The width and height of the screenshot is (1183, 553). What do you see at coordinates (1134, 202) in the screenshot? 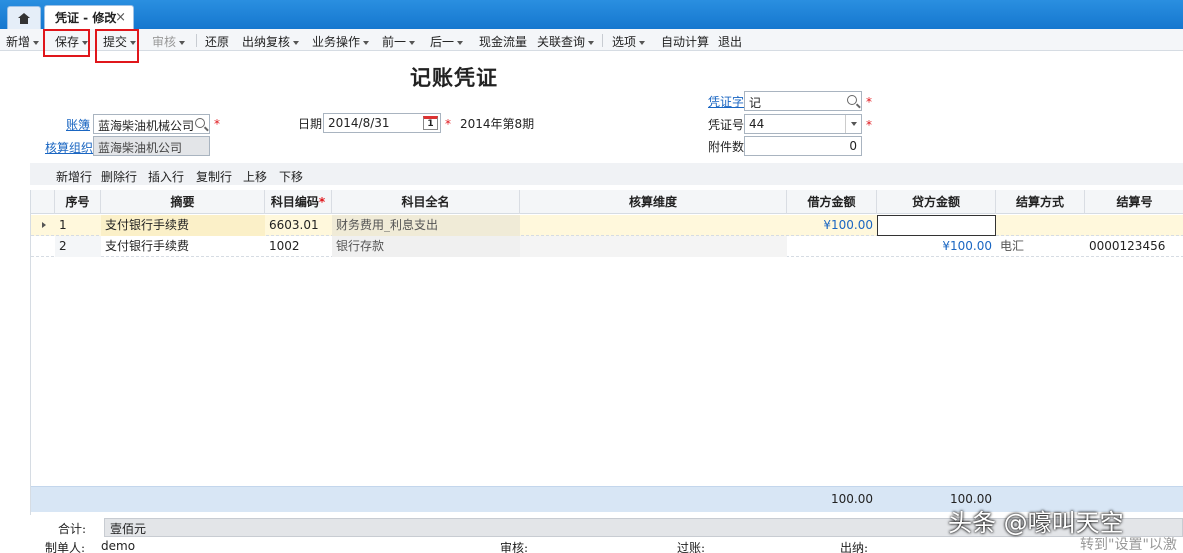
I see `col-header-settle-no: 结算号` at bounding box center [1134, 202].